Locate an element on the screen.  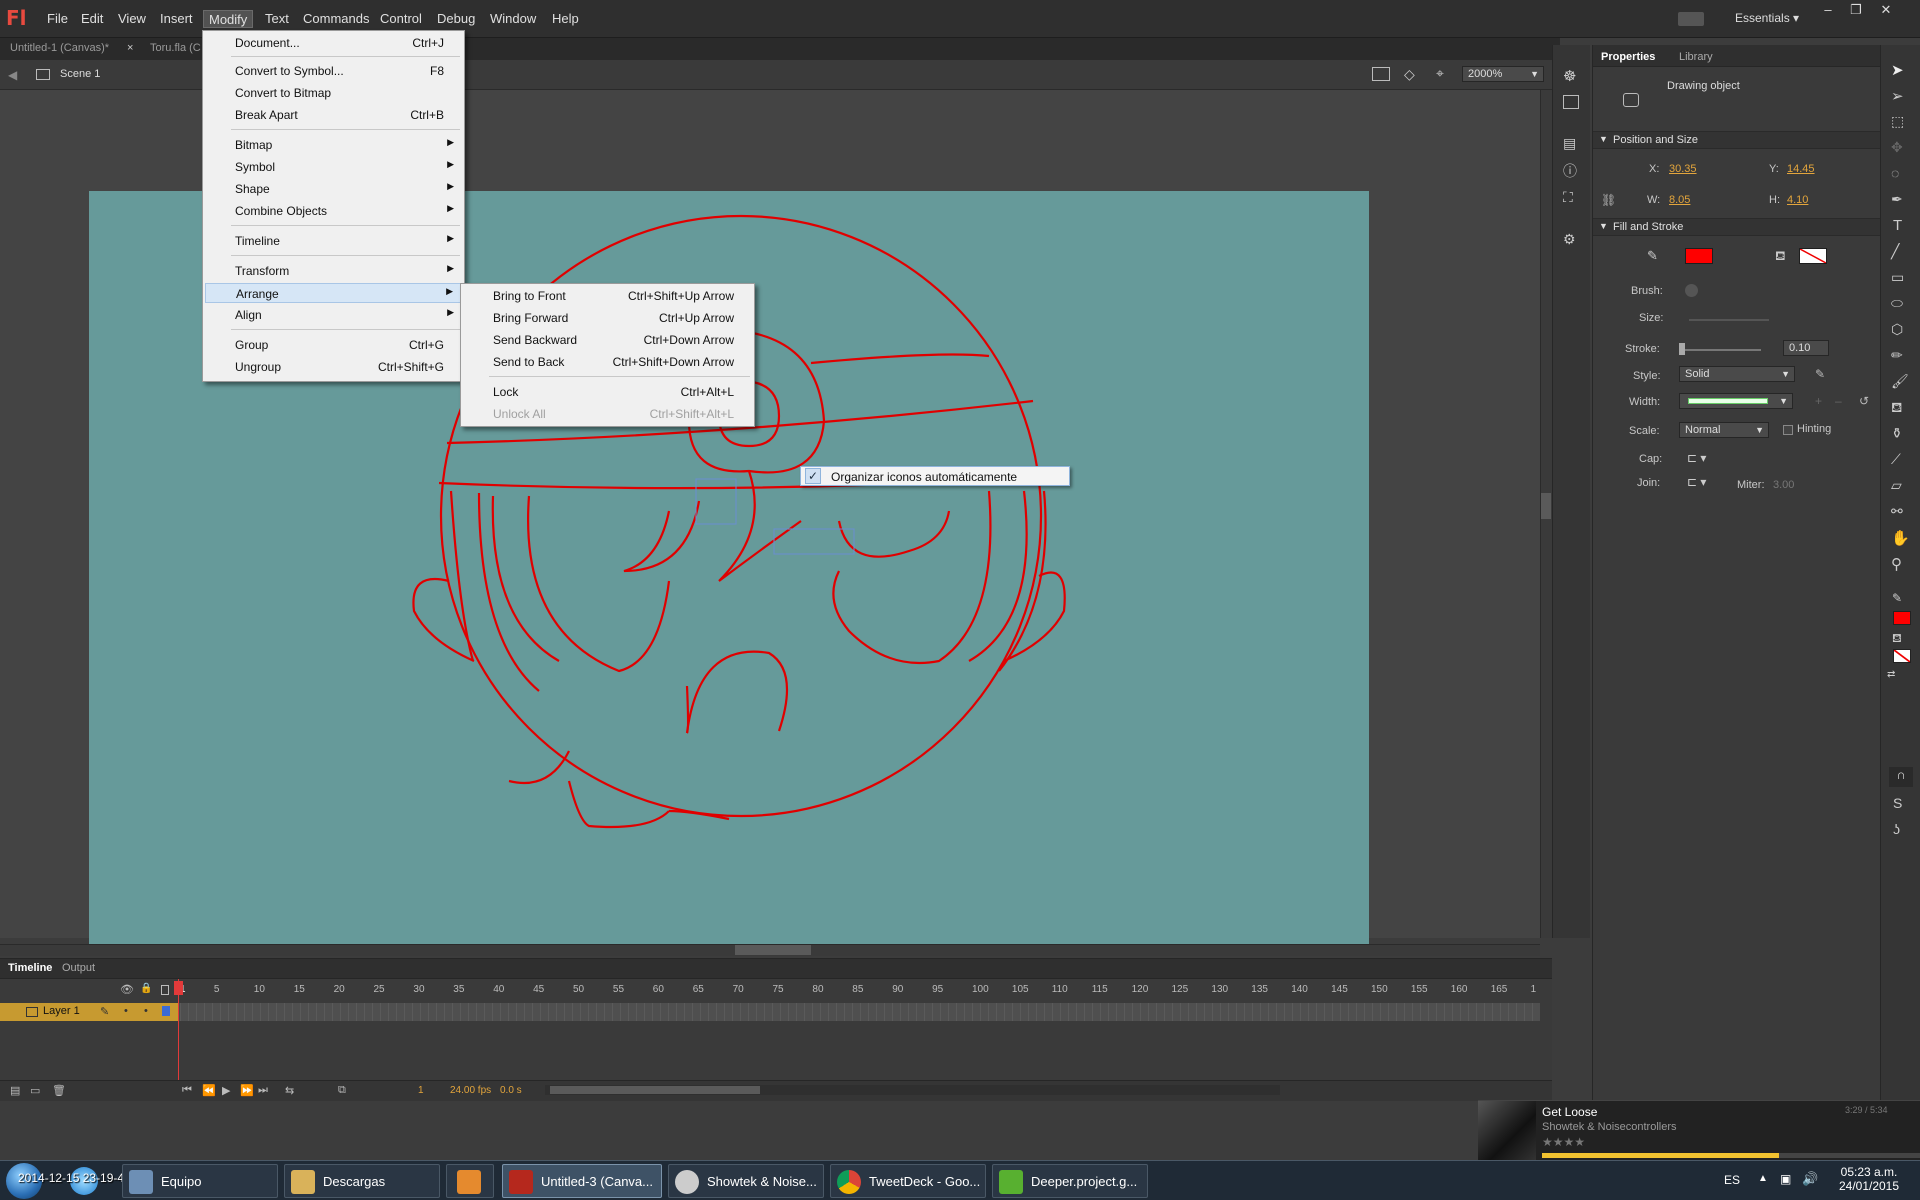
menu-edit: Edit is located at coordinates (92, 19).